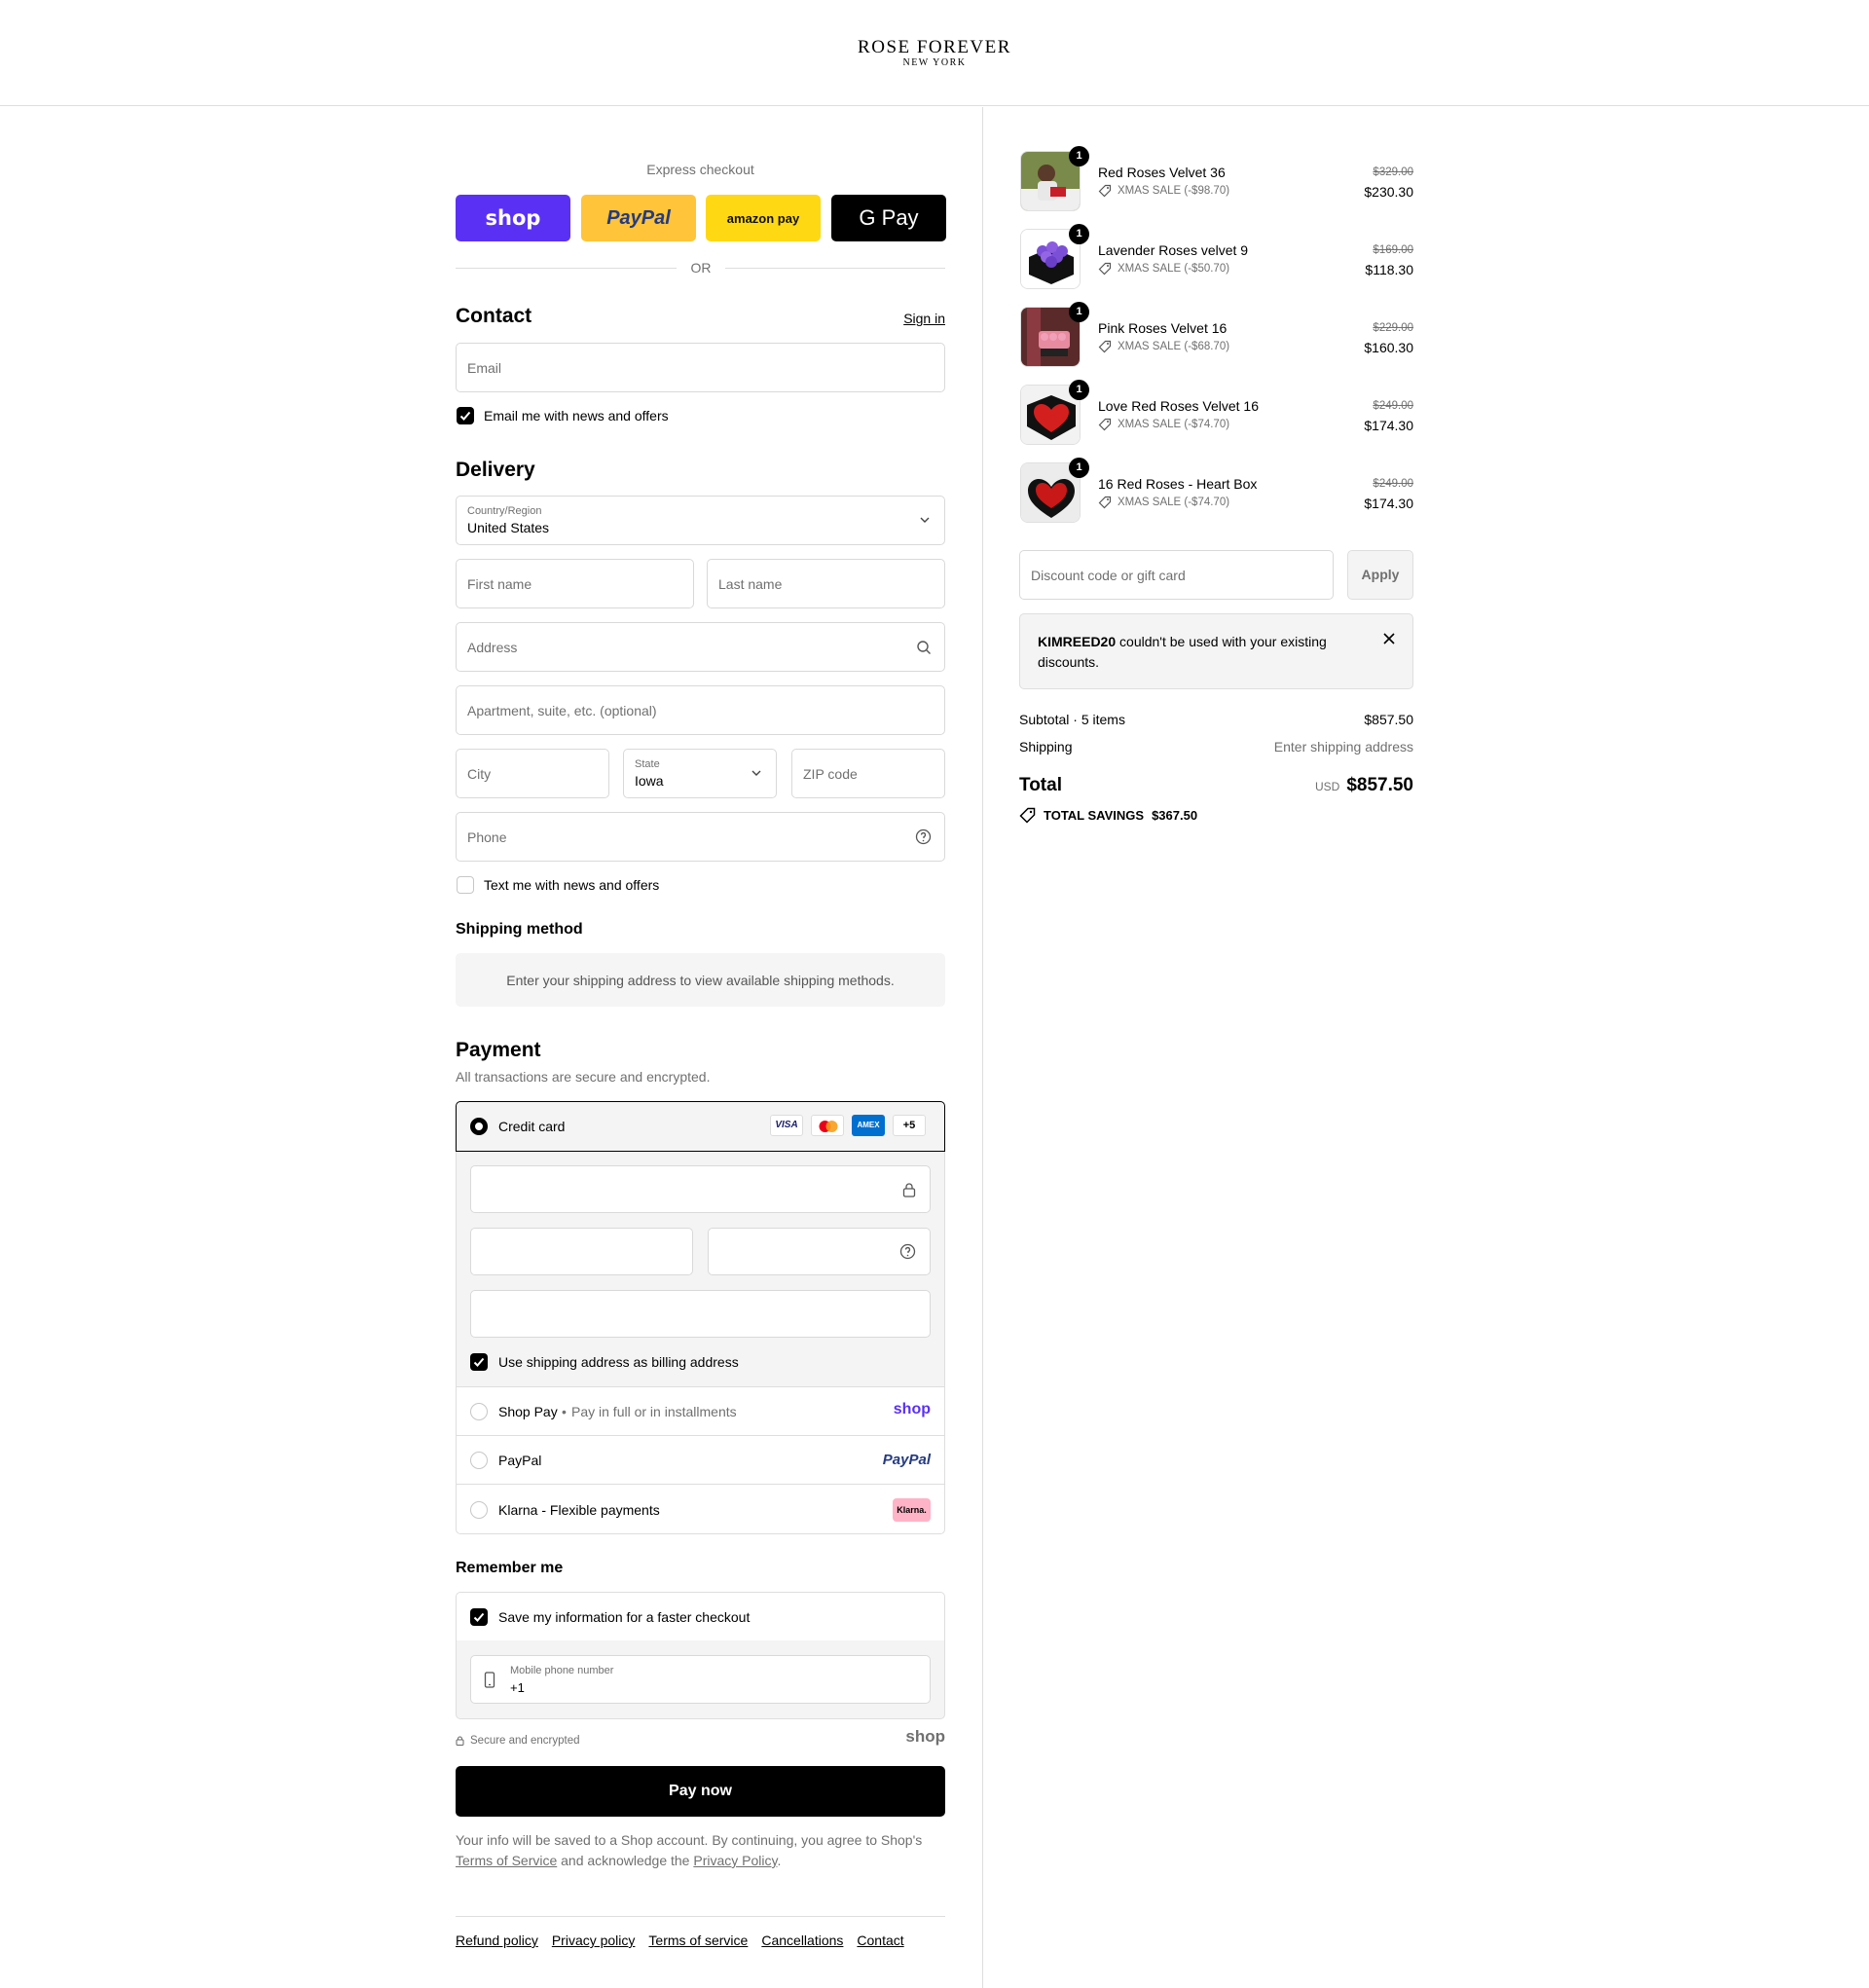  Describe the element at coordinates (1393, 172) in the screenshot. I see `original-price: $329.00` at that location.